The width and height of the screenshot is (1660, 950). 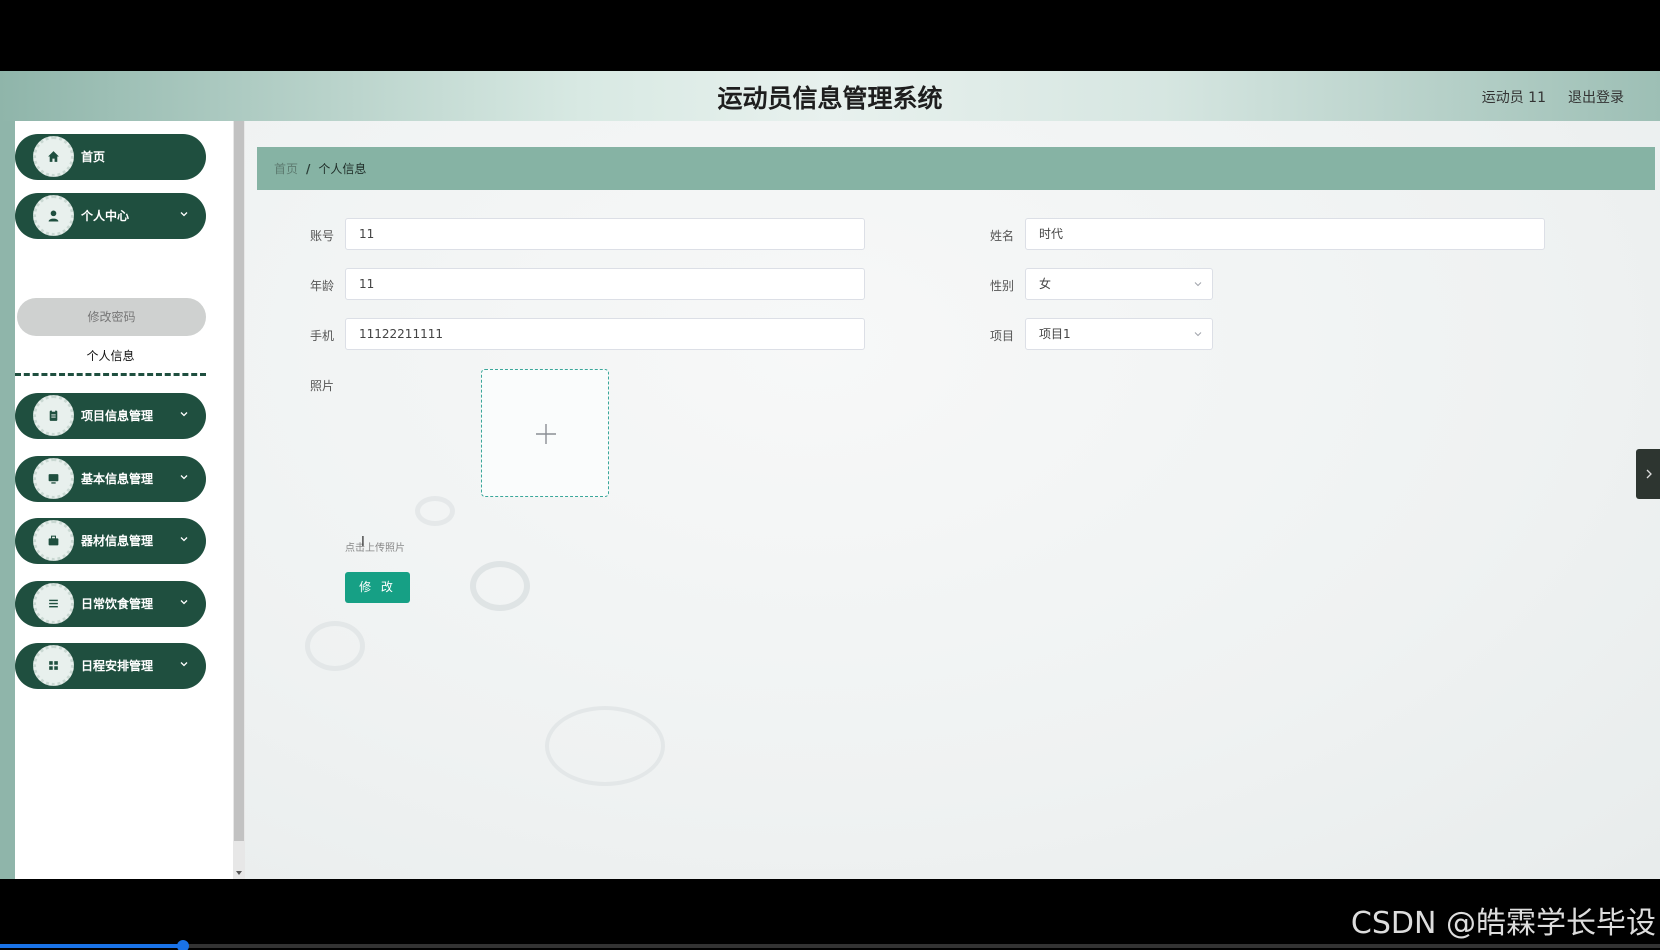 I want to click on drawer-toggle-handle, so click(x=1648, y=474).